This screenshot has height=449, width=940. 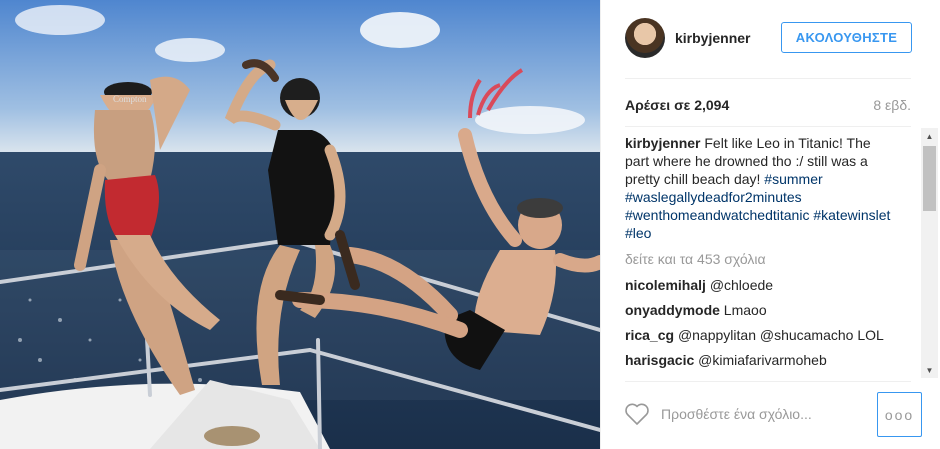 I want to click on more-options-button: ooo, so click(x=899, y=414).